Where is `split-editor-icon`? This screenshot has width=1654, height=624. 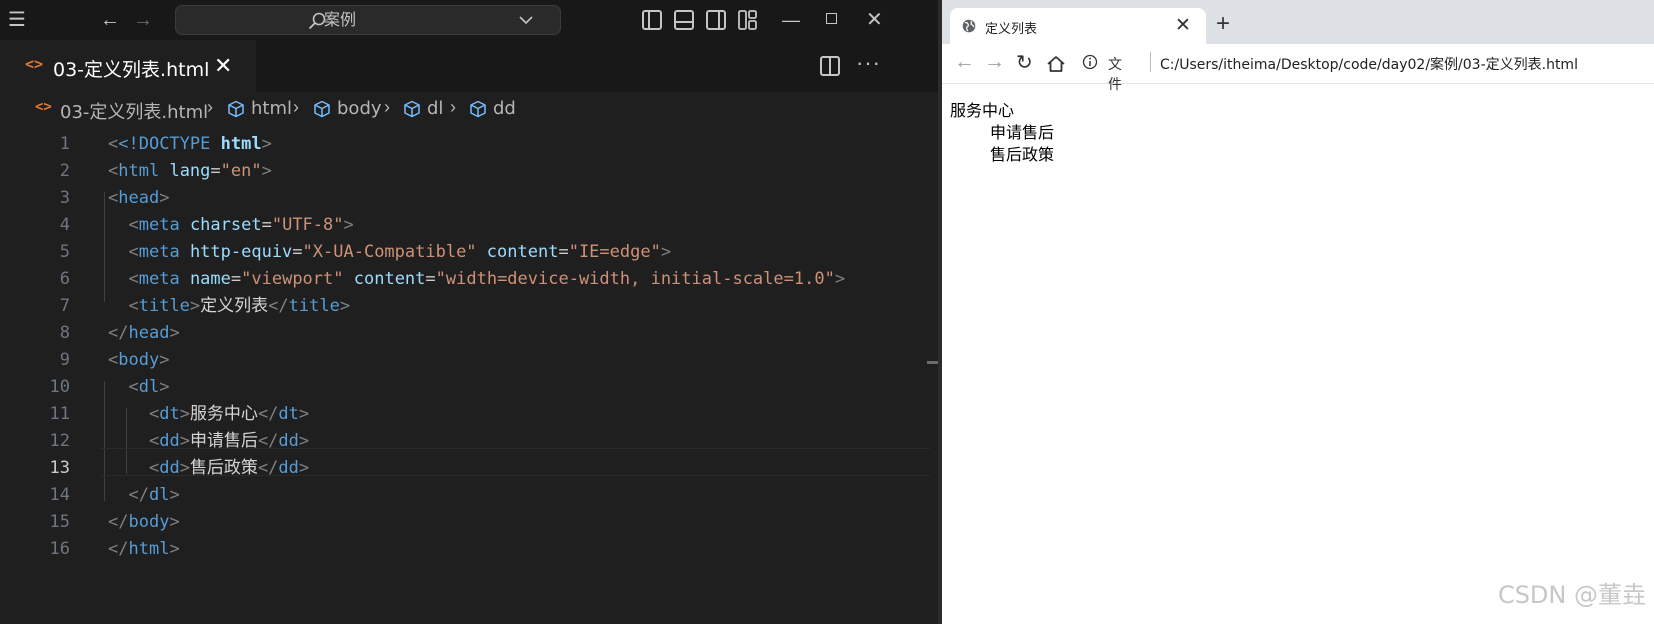 split-editor-icon is located at coordinates (830, 66).